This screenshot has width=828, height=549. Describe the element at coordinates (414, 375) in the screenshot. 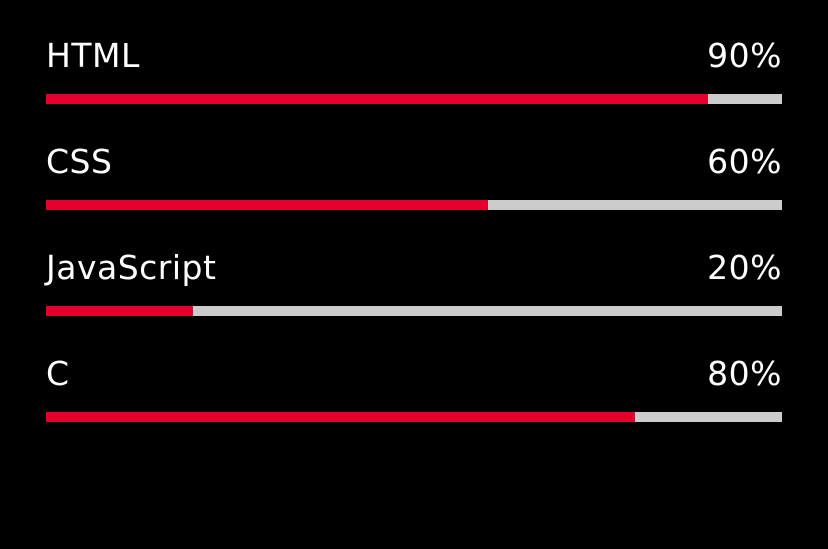

I see `skill-header: C 80%` at that location.